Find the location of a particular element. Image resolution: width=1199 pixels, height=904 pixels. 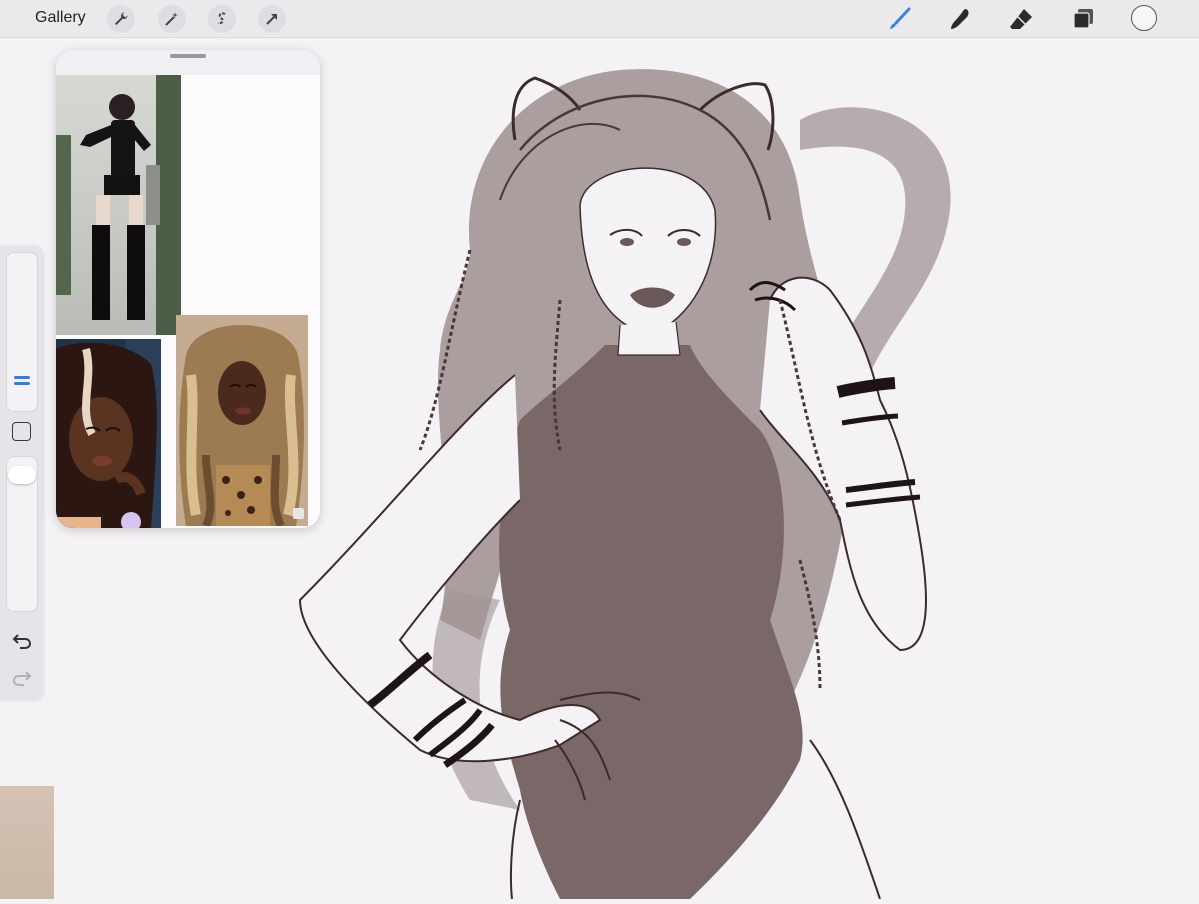

brush-size-handle-line is located at coordinates (22, 383).